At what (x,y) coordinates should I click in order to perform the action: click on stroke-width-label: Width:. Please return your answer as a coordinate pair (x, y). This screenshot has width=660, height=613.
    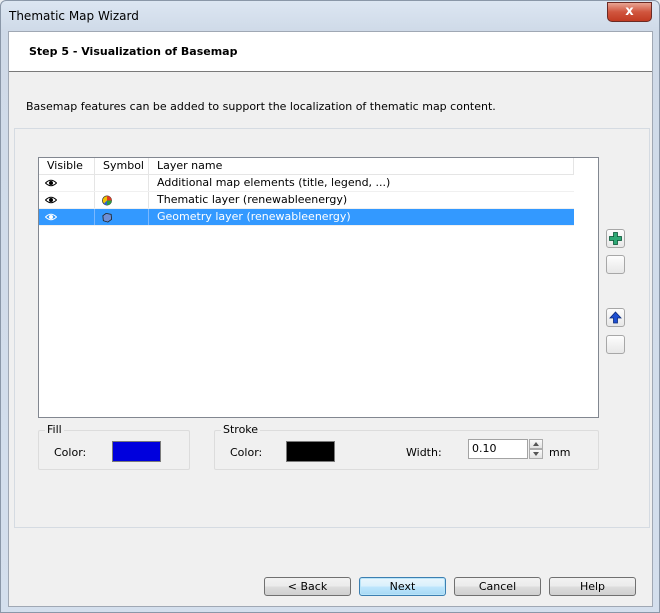
    Looking at the image, I should click on (424, 452).